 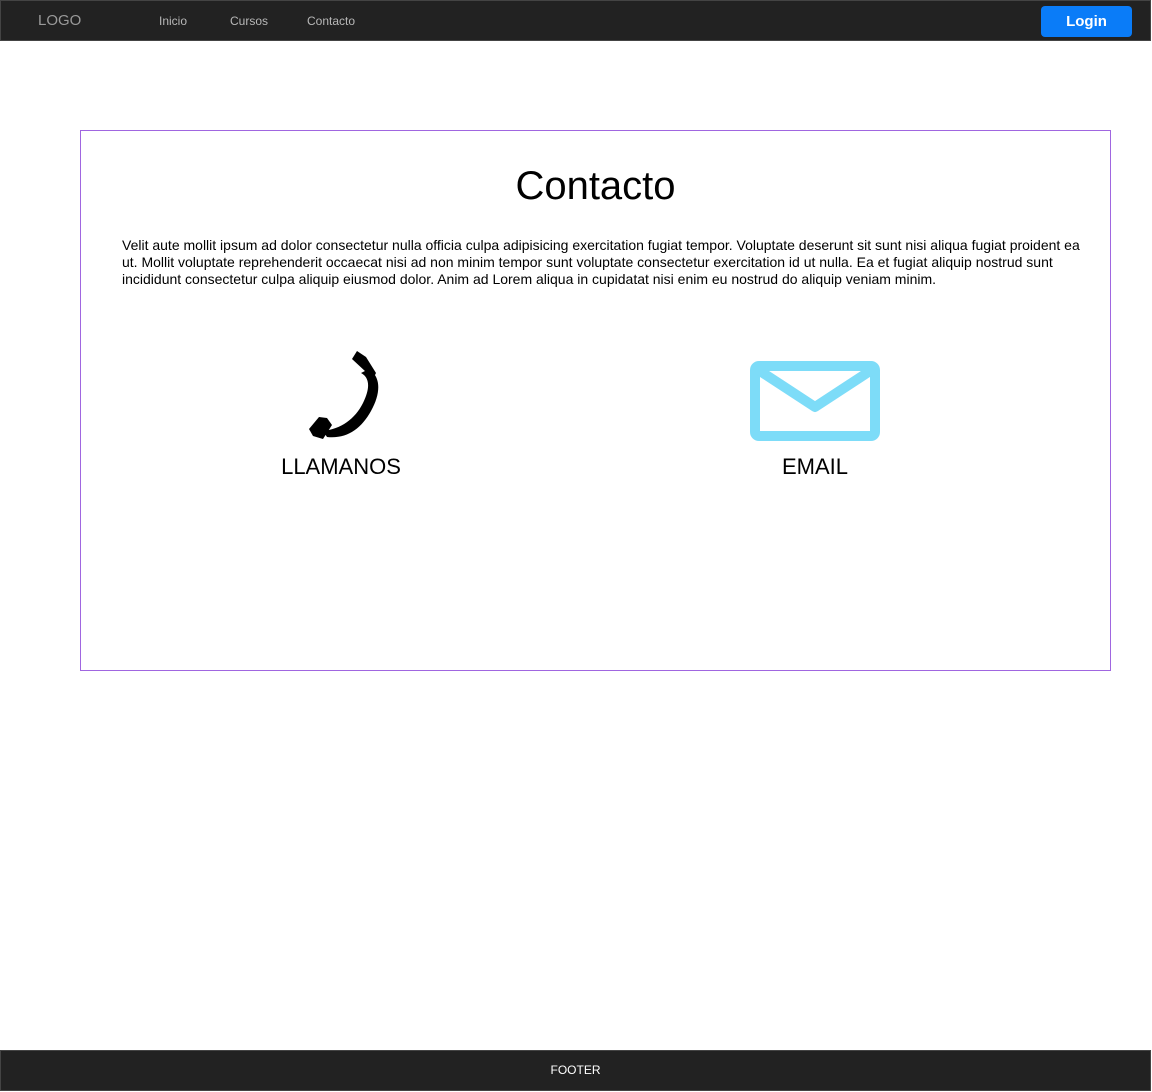 I want to click on login-button: Login, so click(x=1086, y=21).